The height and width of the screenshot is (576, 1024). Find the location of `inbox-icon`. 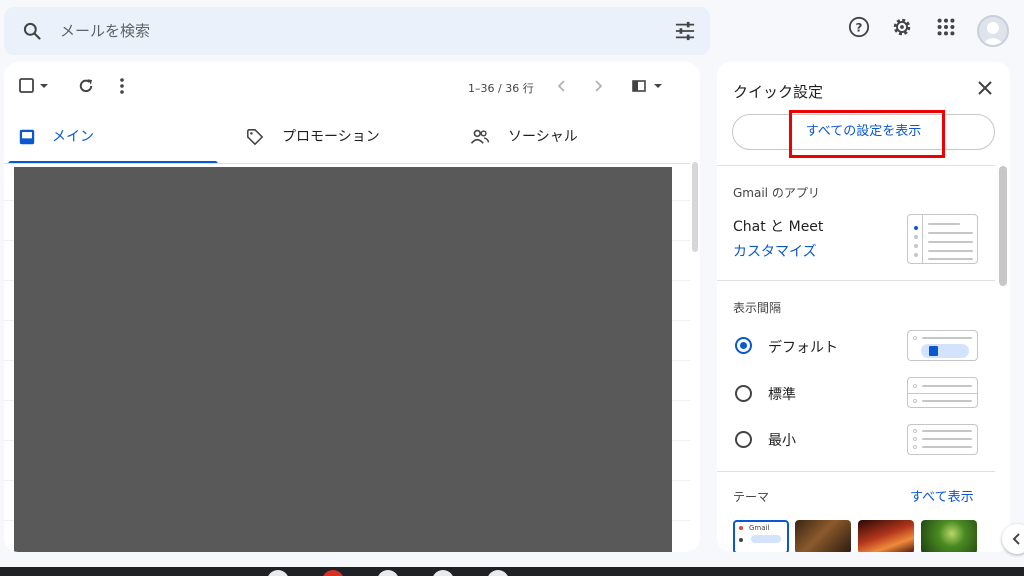

inbox-icon is located at coordinates (27, 137).